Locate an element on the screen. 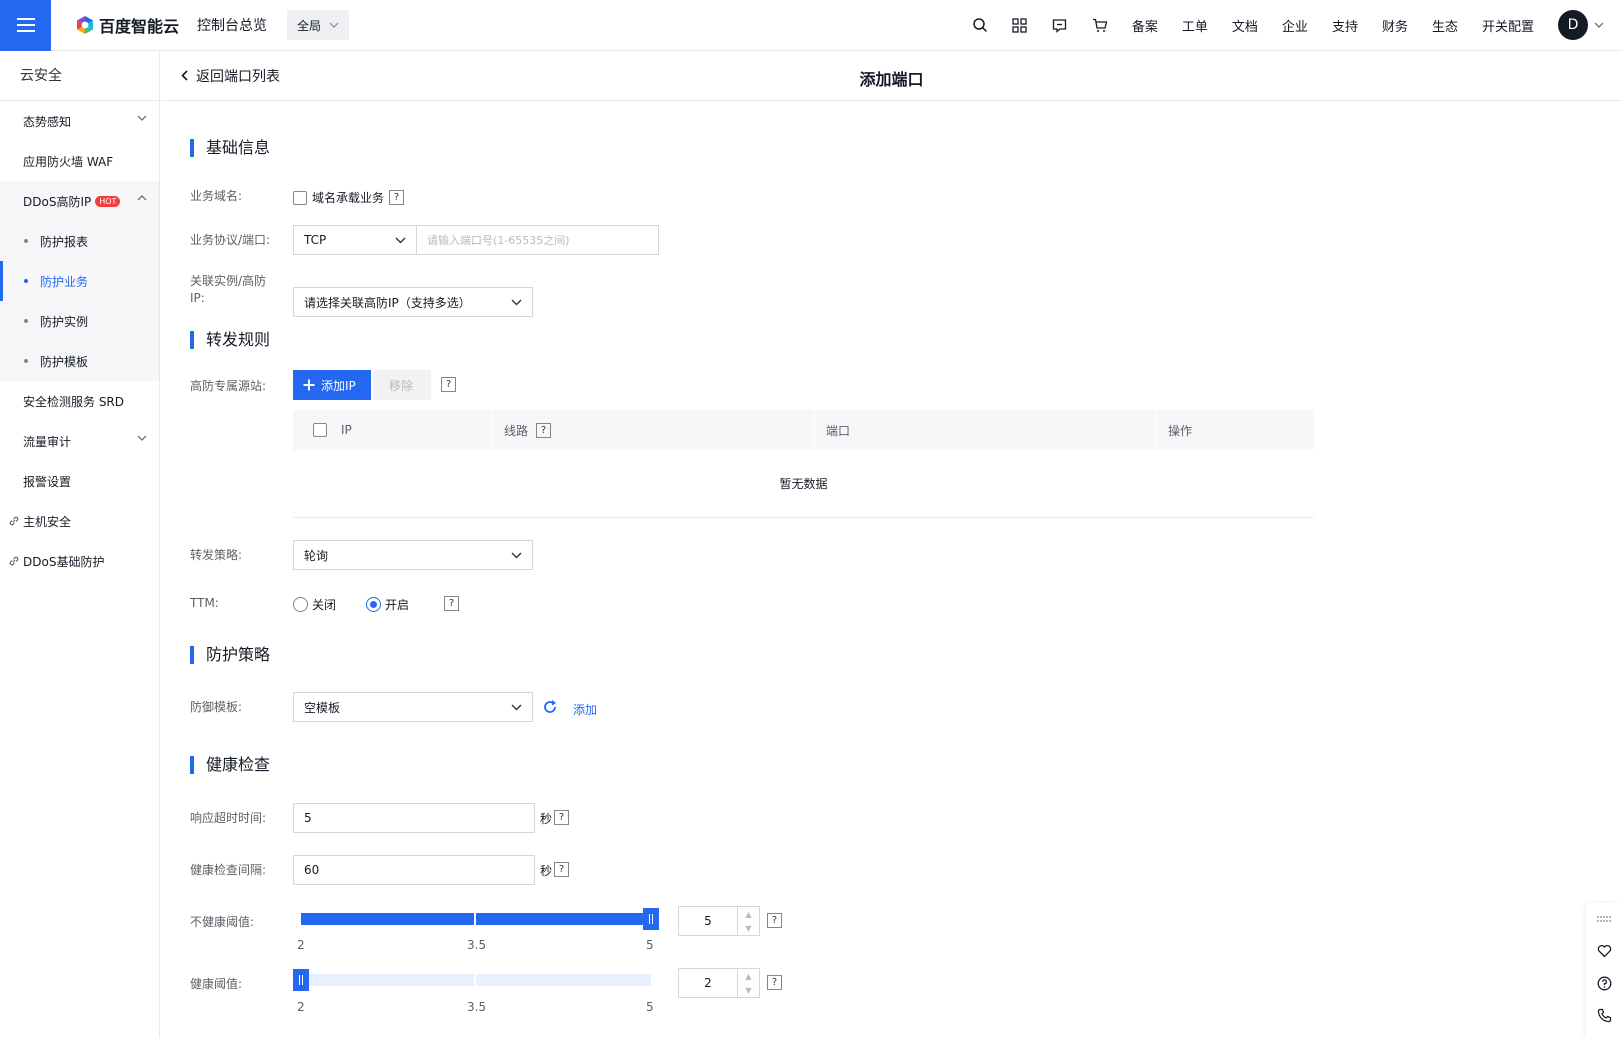 This screenshot has height=1038, width=1622. search-icon is located at coordinates (980, 25).